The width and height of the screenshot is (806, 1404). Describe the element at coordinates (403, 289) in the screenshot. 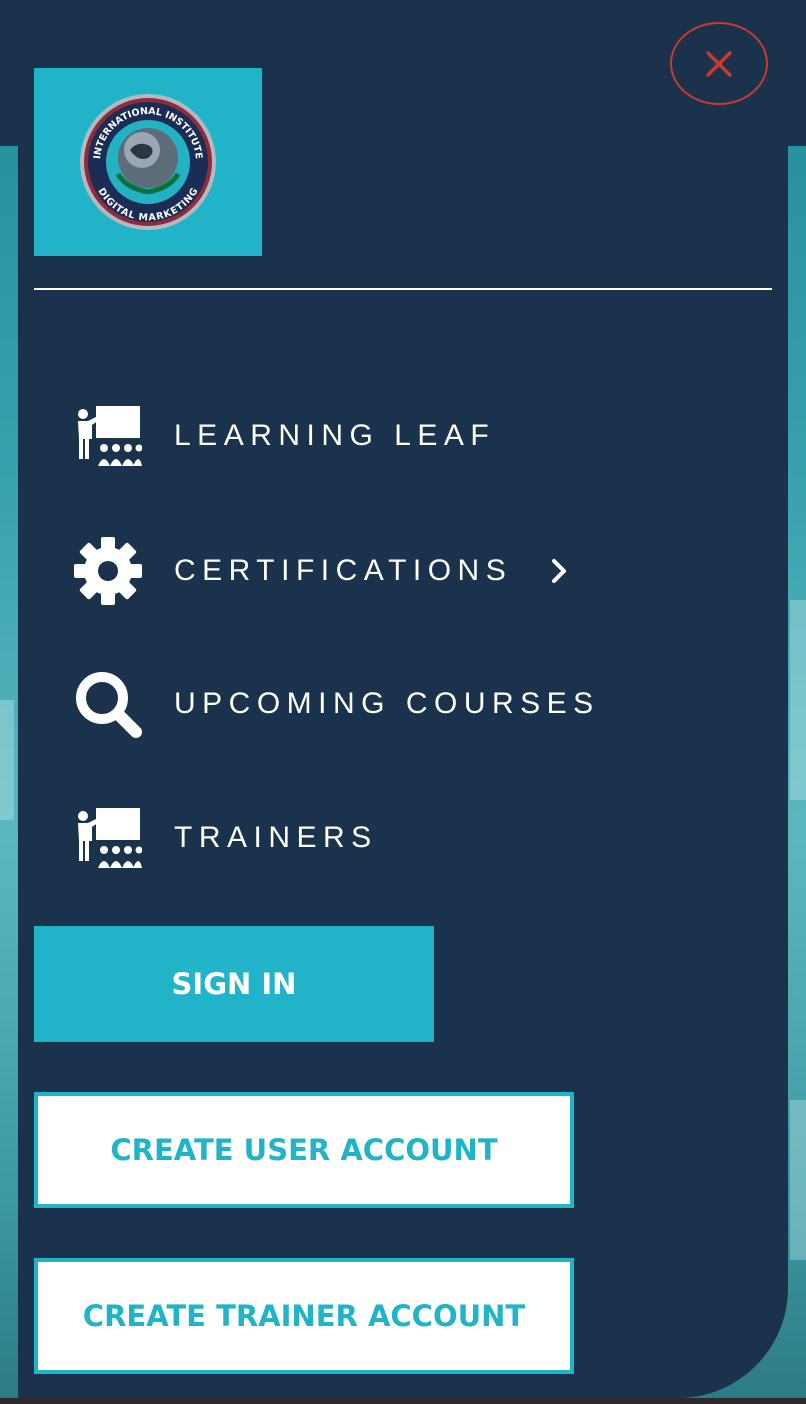

I see `menu-divider` at that location.